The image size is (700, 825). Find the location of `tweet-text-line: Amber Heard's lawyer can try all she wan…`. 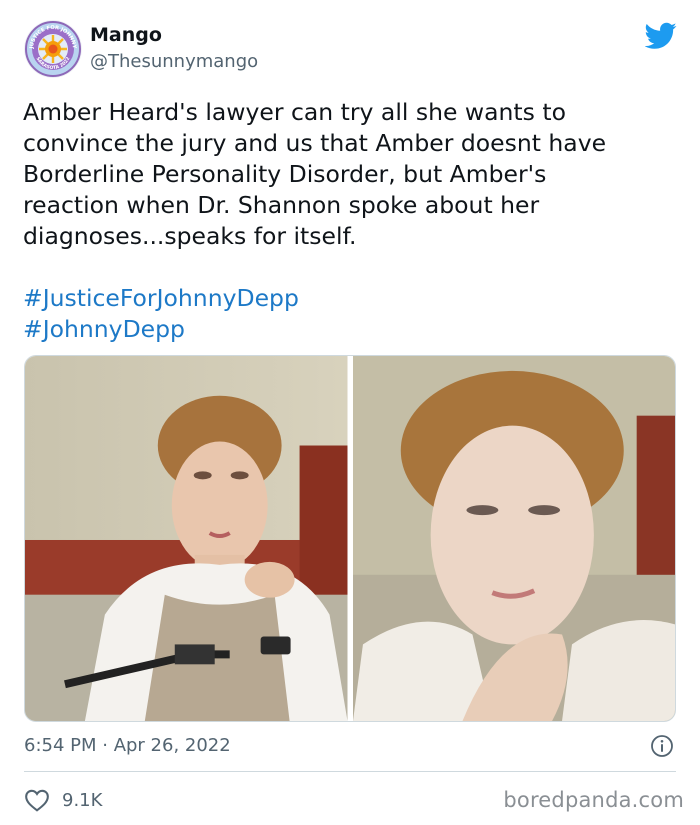

tweet-text-line: Amber Heard's lawyer can try all she wan… is located at coordinates (294, 112).